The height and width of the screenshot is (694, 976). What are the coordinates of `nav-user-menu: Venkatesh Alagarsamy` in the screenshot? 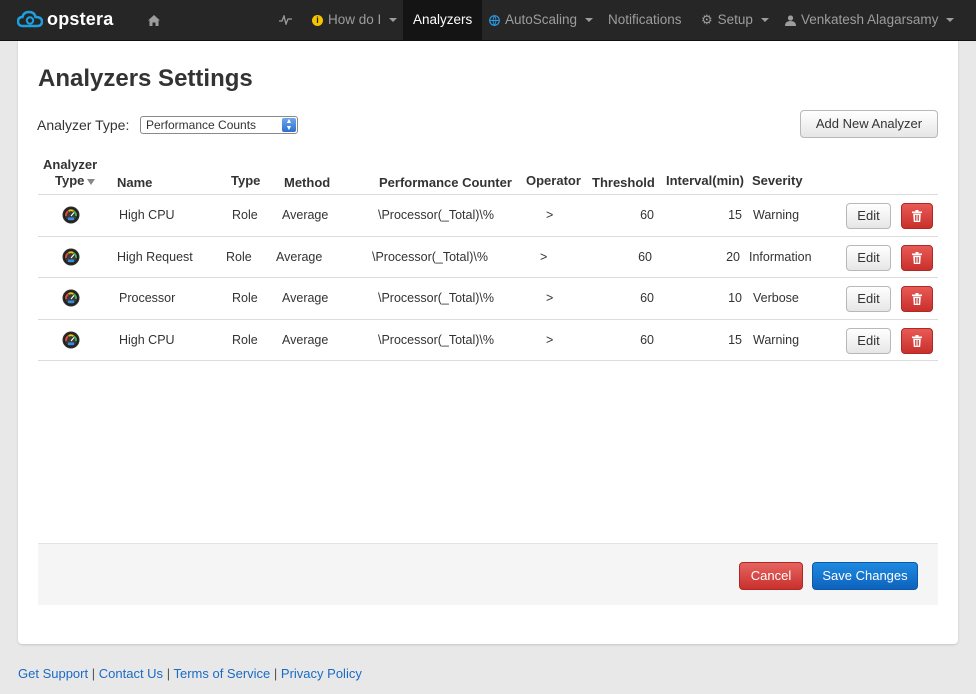 It's located at (870, 20).